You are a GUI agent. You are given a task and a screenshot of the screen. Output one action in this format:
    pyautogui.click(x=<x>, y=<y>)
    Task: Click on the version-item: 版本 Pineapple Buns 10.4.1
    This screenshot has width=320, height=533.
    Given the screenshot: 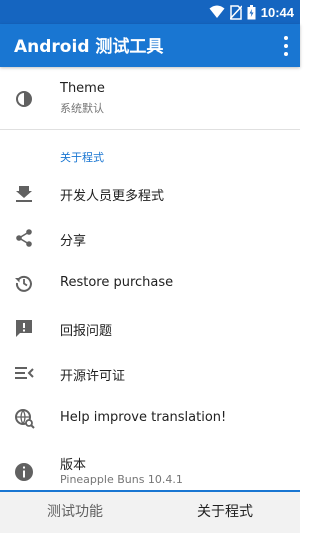 What is the action you would take?
    pyautogui.click(x=150, y=466)
    